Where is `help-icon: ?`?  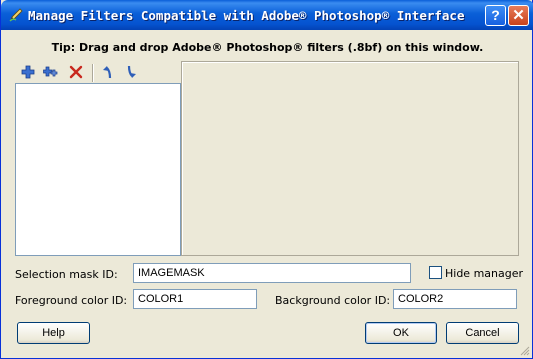
help-icon: ? is located at coordinates (495, 15).